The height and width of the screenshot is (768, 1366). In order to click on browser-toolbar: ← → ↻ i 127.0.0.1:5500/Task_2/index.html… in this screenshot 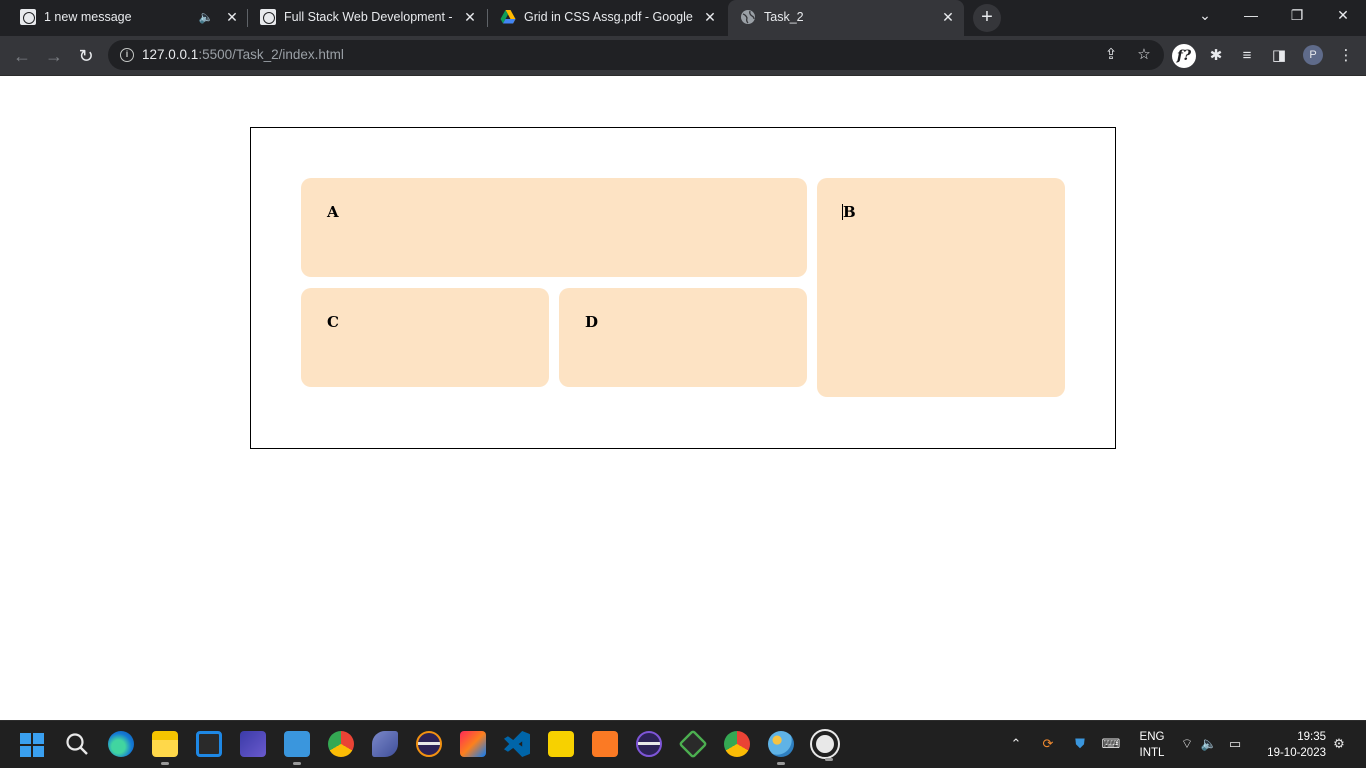, I will do `click(683, 56)`.